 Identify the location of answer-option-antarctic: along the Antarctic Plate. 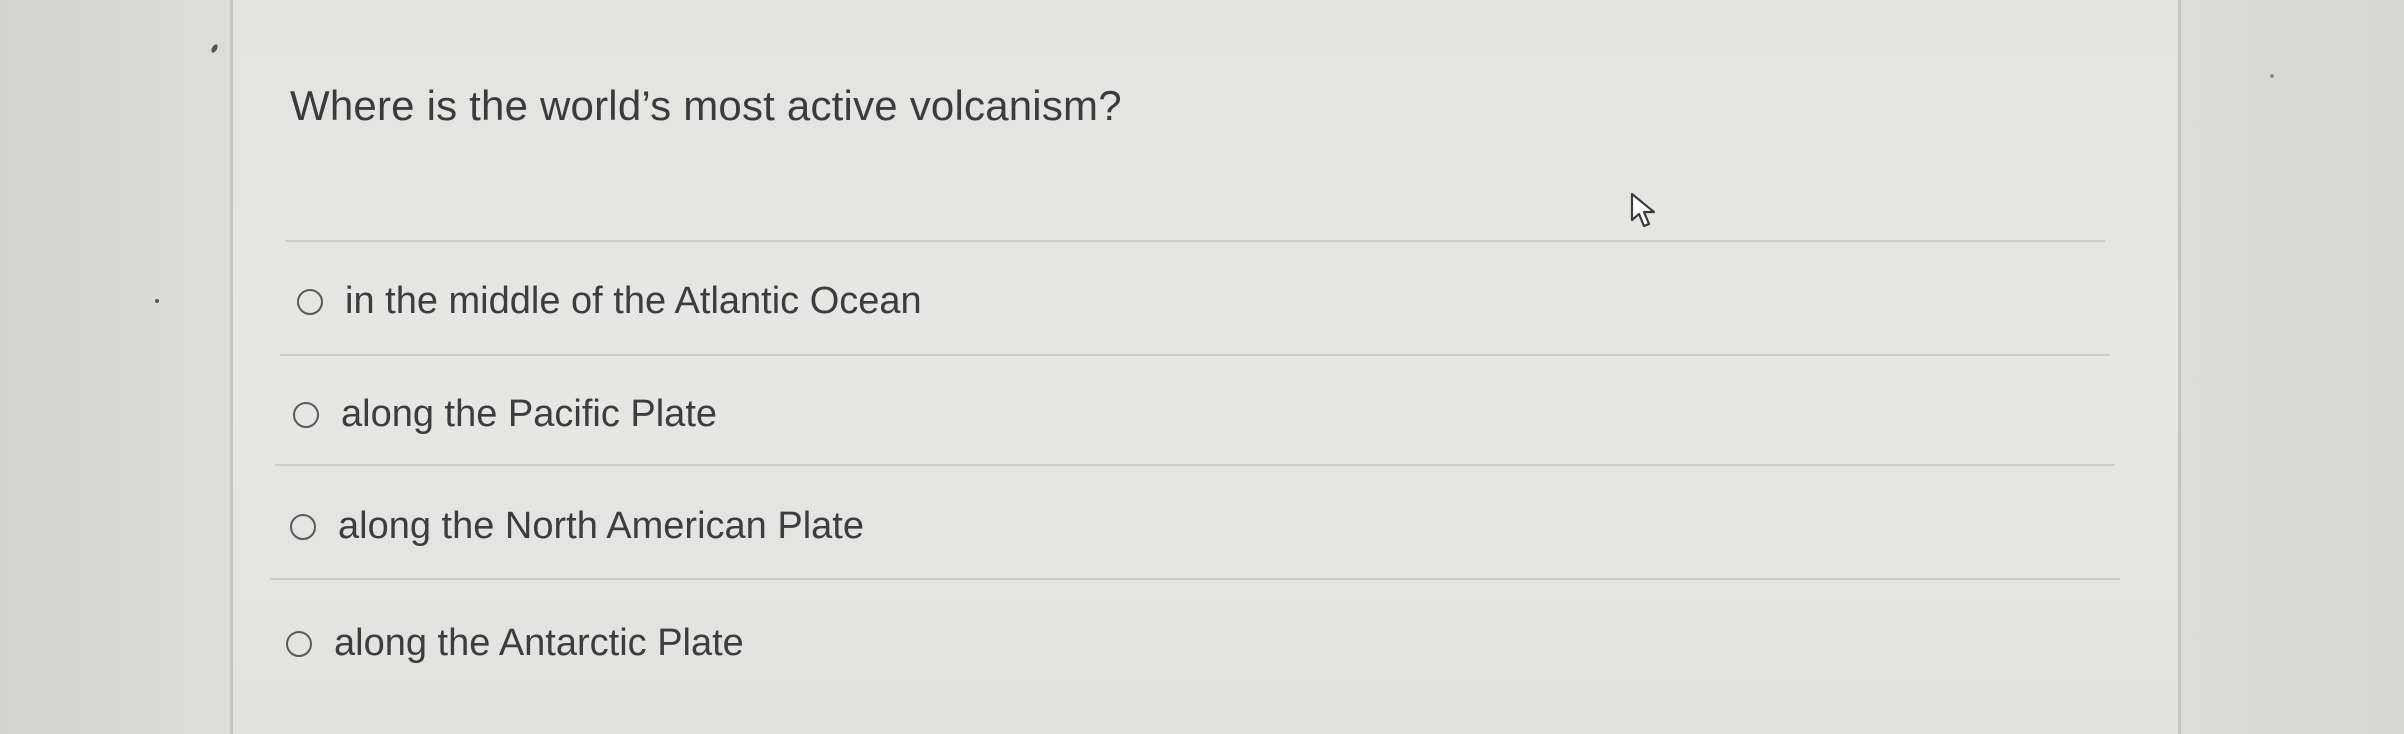
(515, 643).